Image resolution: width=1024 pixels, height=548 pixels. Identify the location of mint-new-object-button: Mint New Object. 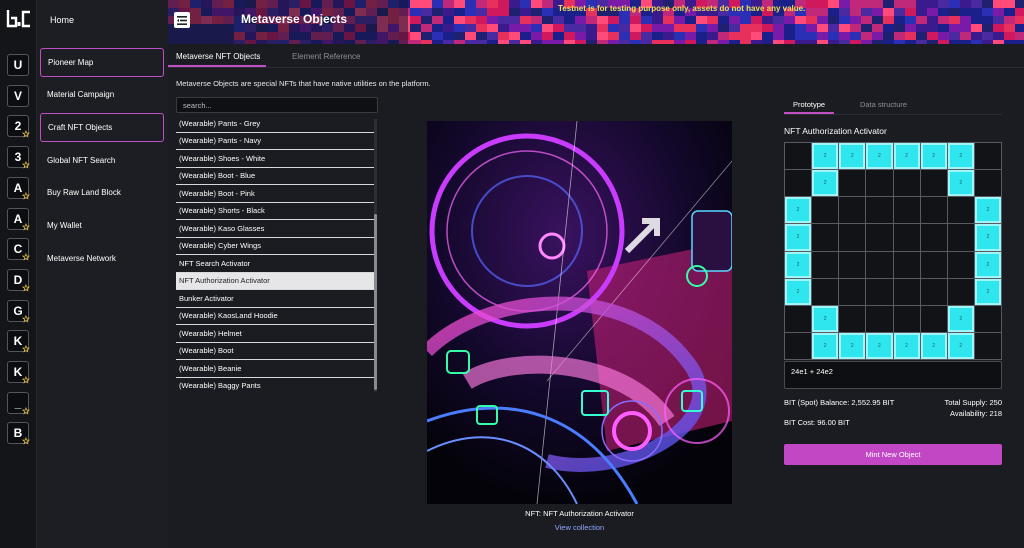
(893, 454).